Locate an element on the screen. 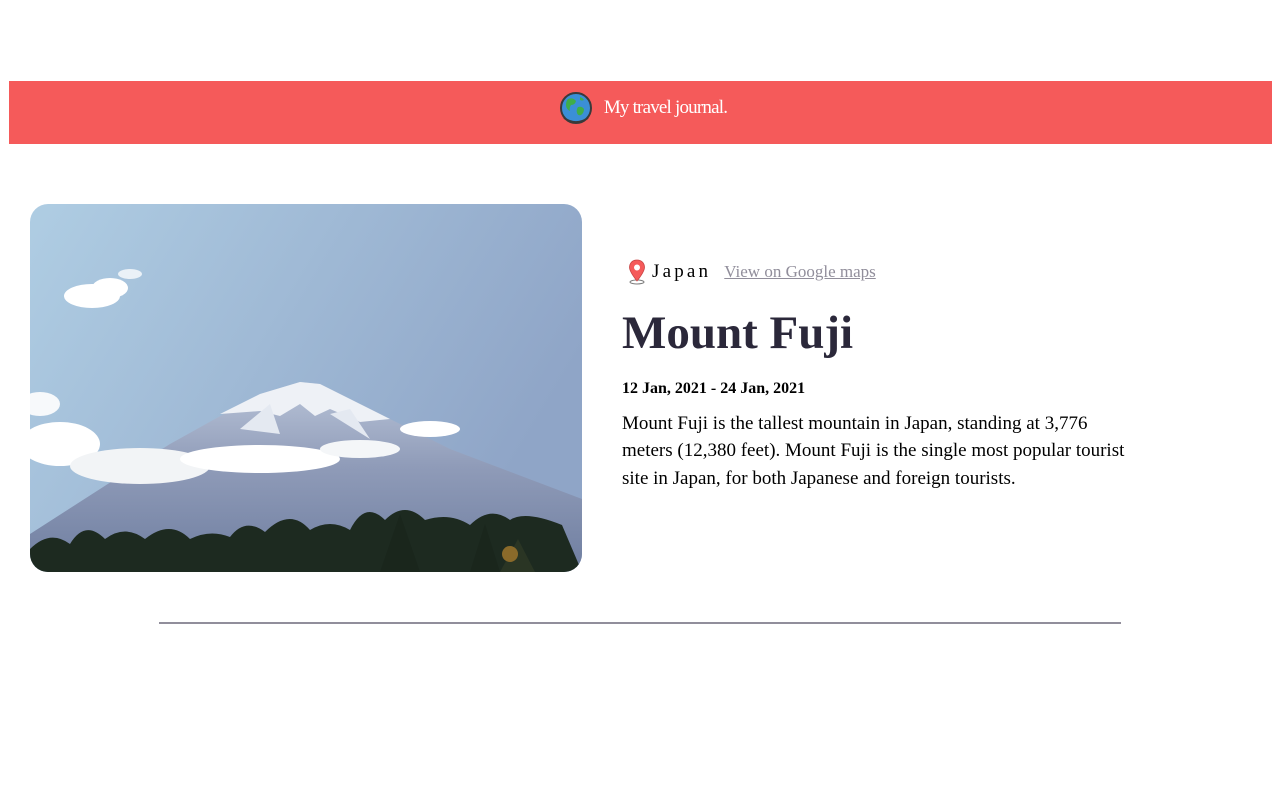  location-country: Japan is located at coordinates (682, 271).